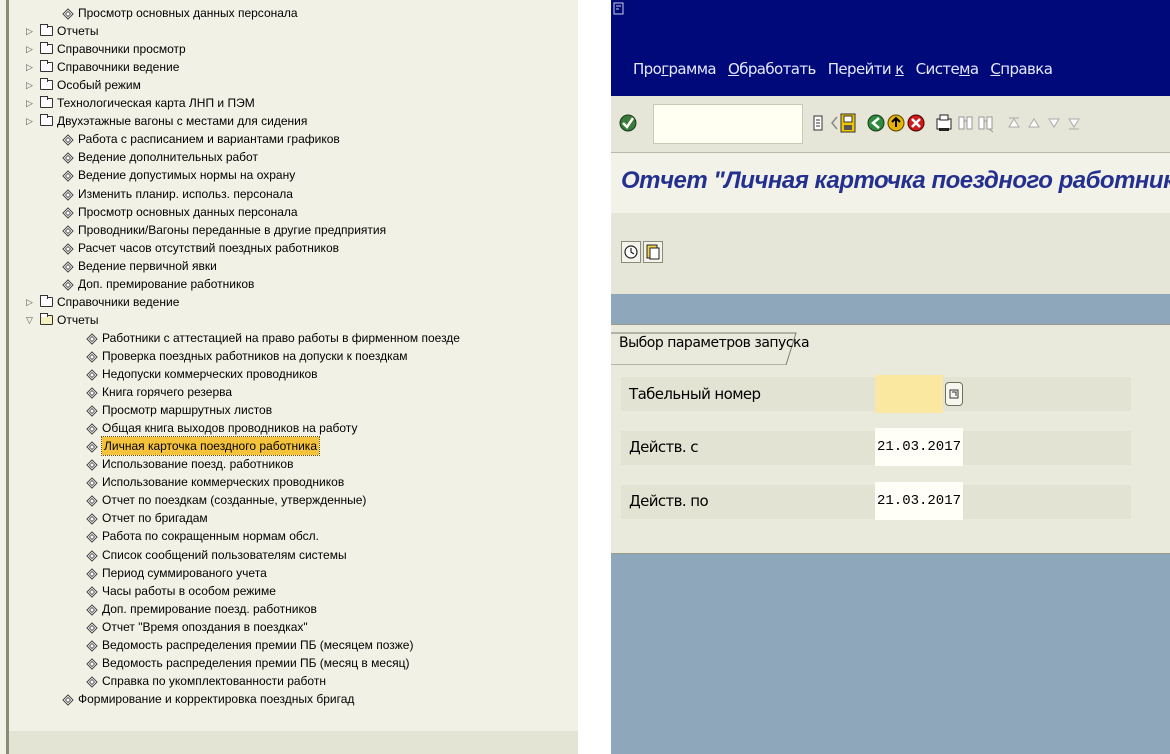  Describe the element at coordinates (201, 609) in the screenshot. I see `tree-item: Доп. премирование поезд. работников` at that location.